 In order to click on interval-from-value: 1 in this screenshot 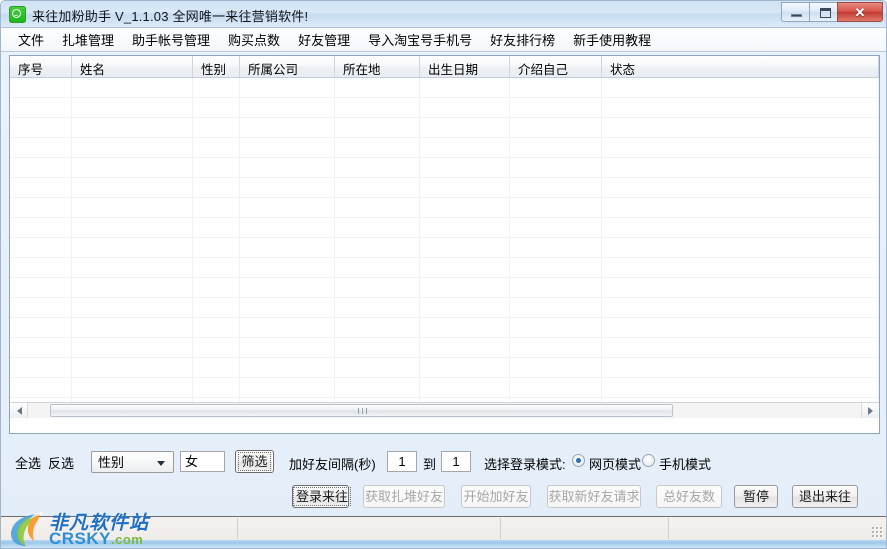, I will do `click(402, 461)`.